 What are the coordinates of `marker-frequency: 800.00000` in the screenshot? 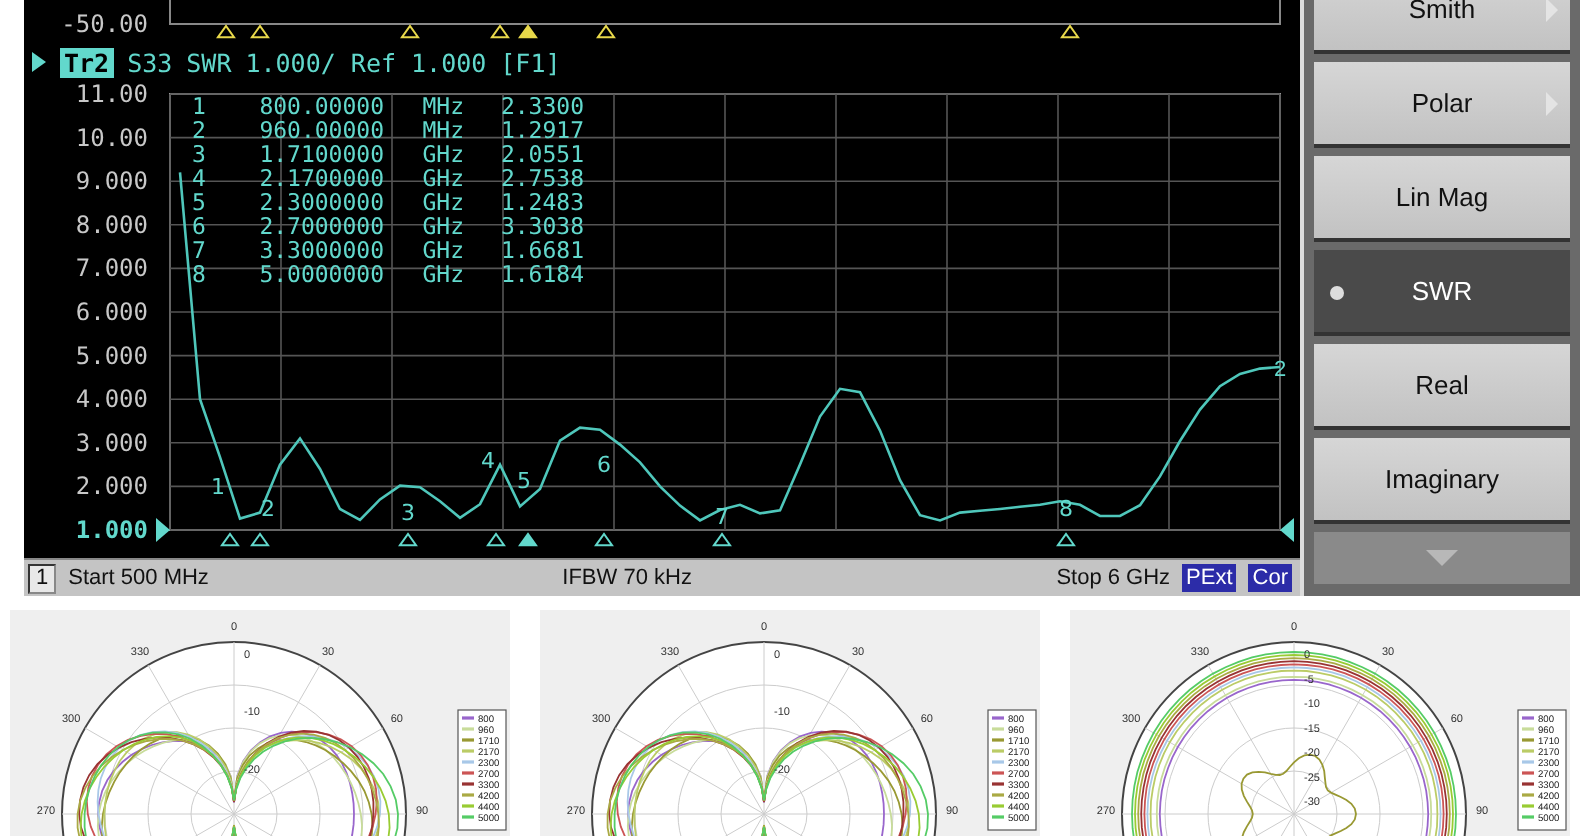 It's located at (320, 106).